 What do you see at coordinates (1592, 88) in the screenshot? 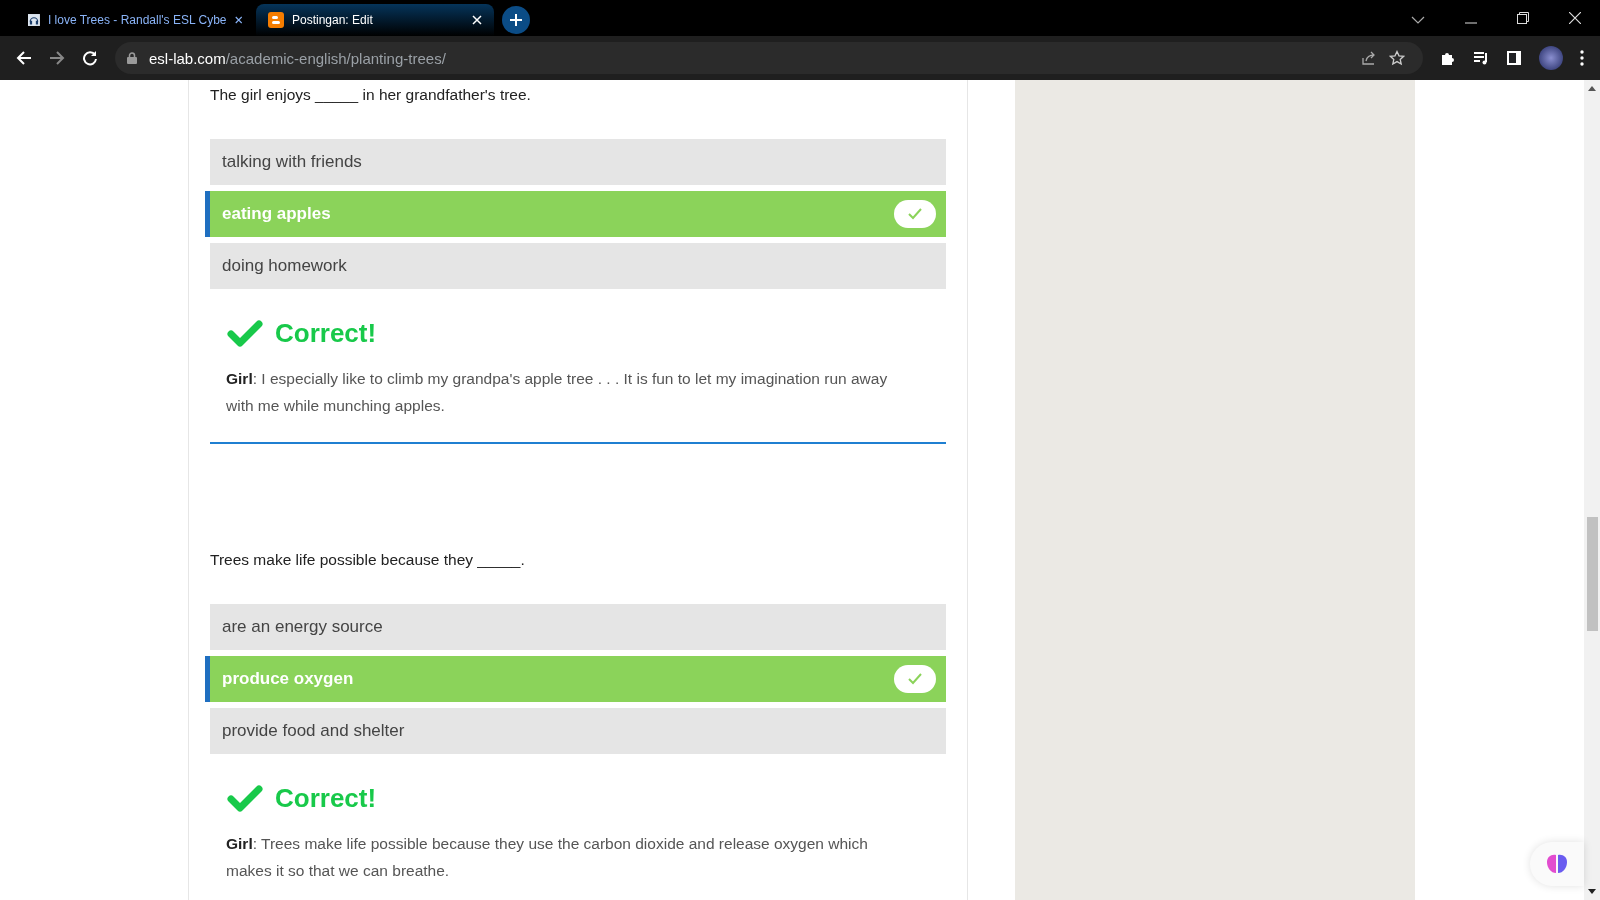
I see `scroll-up-icon` at bounding box center [1592, 88].